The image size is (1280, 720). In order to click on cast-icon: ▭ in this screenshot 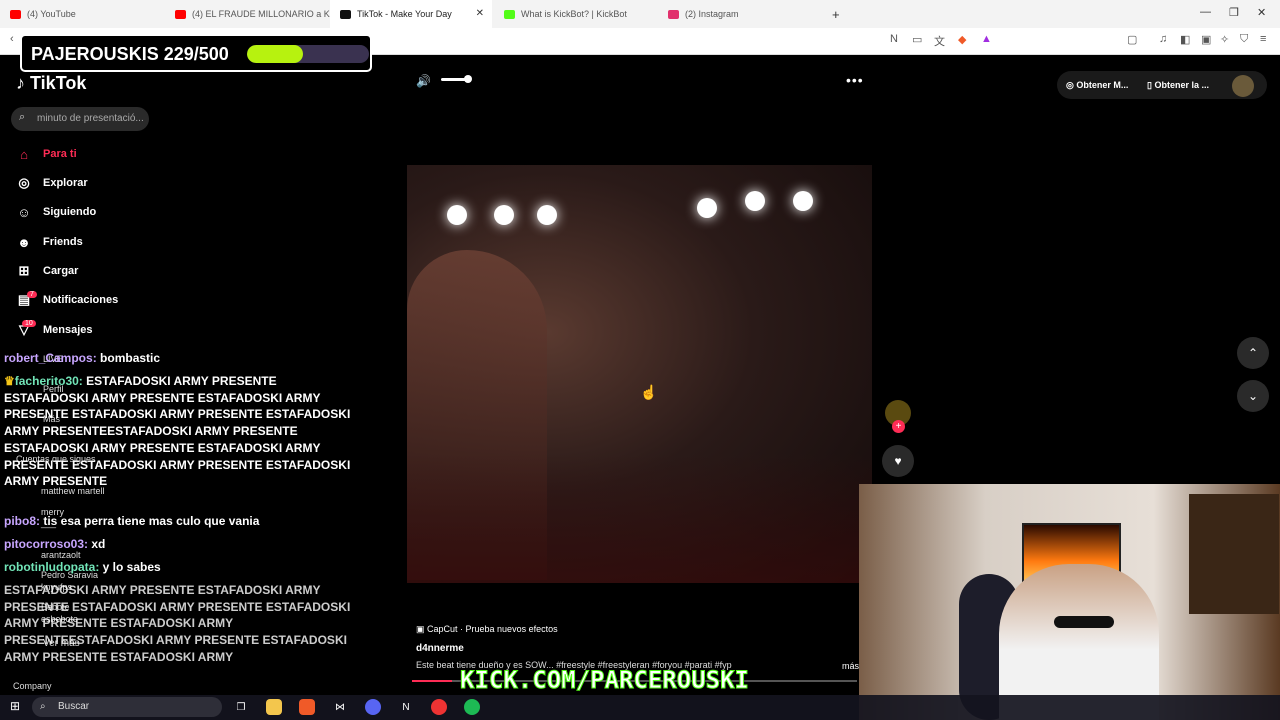, I will do `click(917, 39)`.